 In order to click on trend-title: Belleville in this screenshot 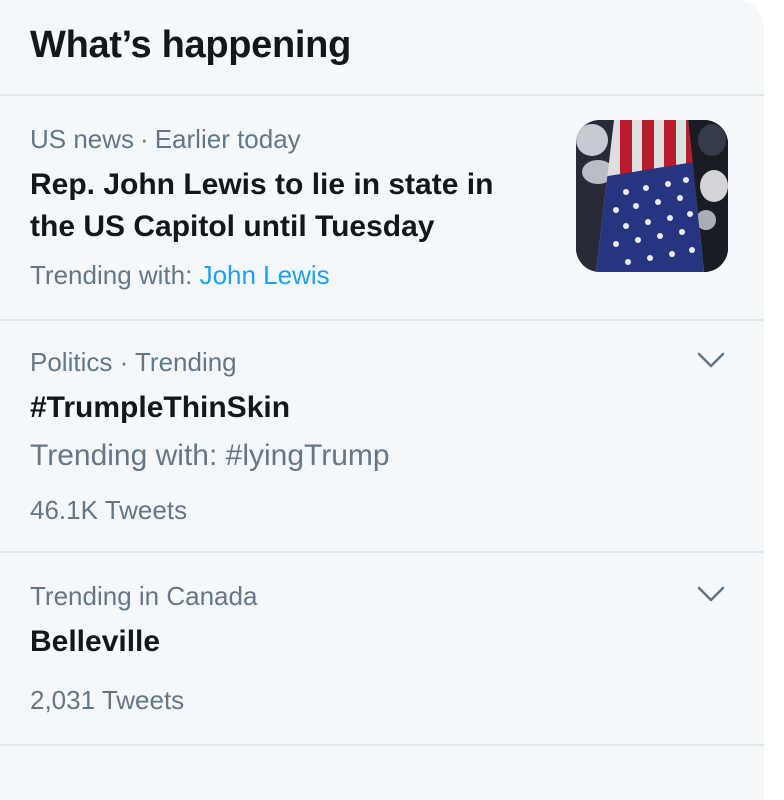, I will do `click(95, 641)`.